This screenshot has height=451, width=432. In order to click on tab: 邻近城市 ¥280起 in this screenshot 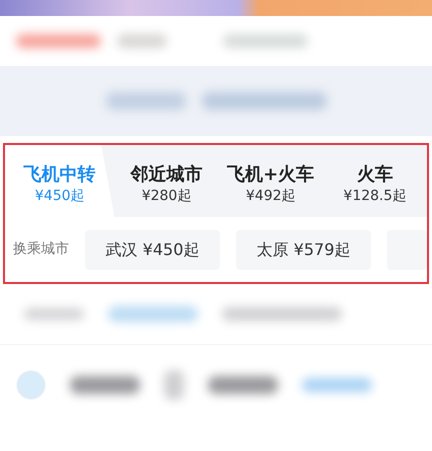, I will do `click(166, 181)`.